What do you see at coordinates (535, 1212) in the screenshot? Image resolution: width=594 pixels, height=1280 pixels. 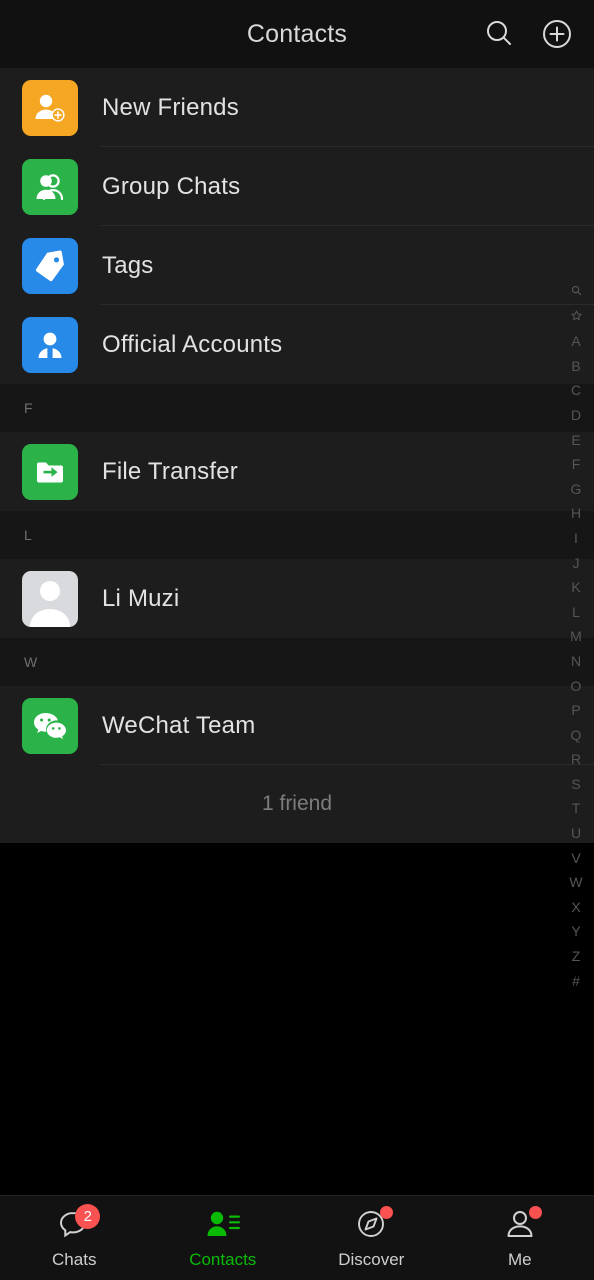 I see `me-badge-dot` at bounding box center [535, 1212].